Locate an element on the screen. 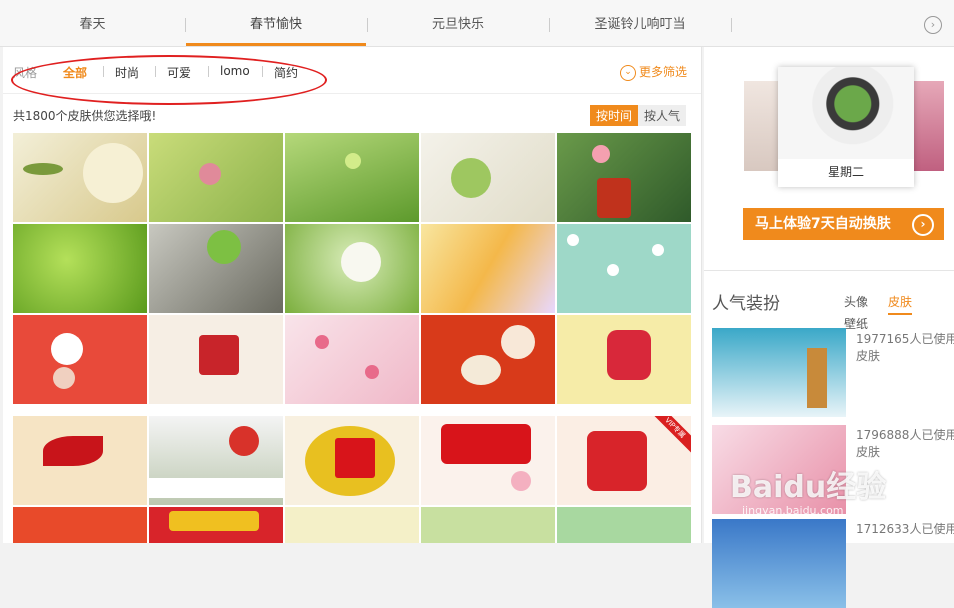 The width and height of the screenshot is (954, 608). red-annotation-ellipse is located at coordinates (169, 80).